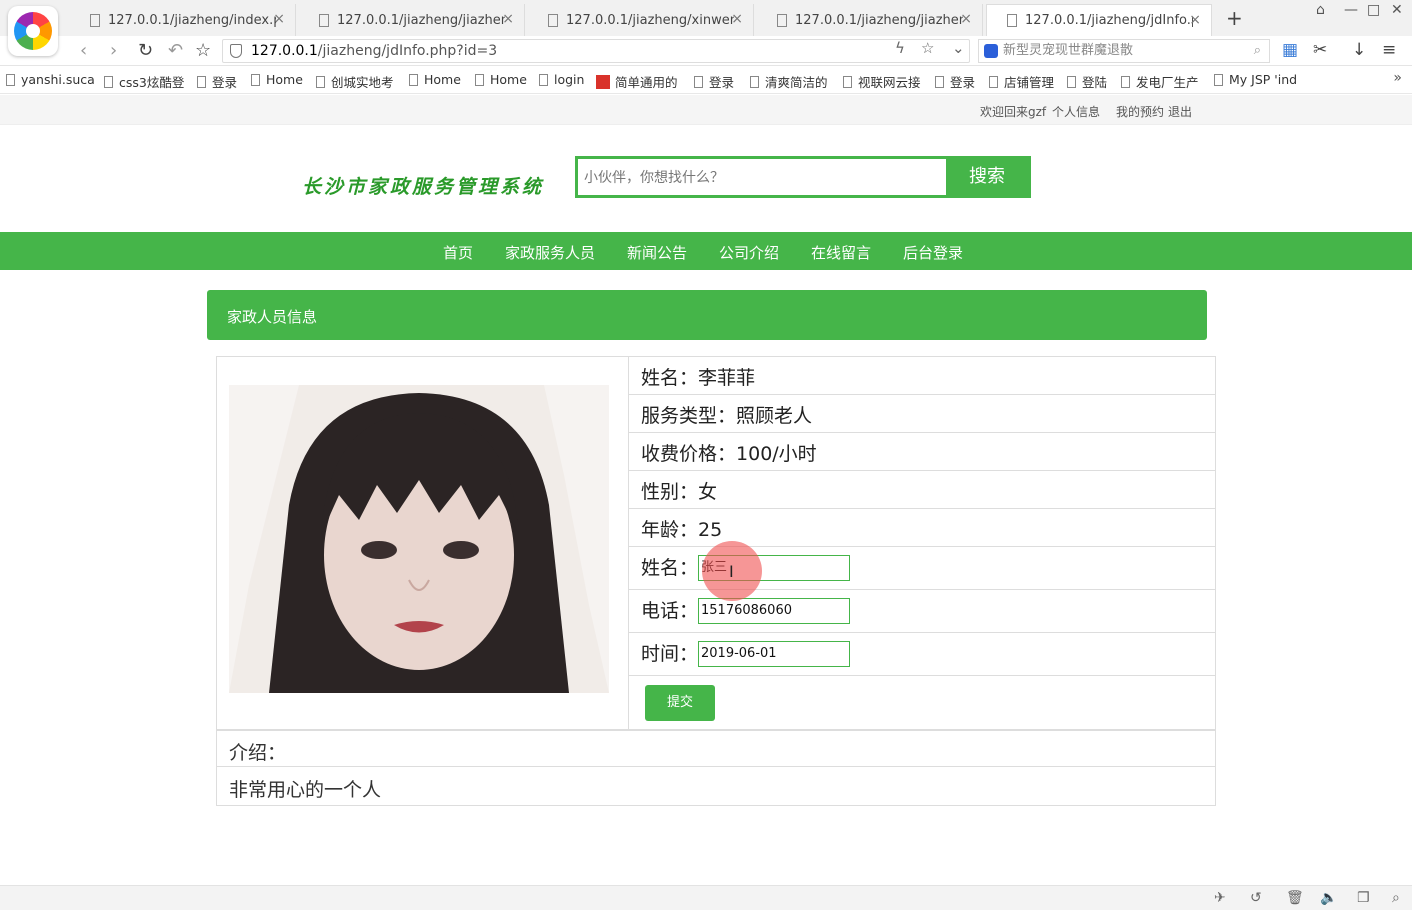  What do you see at coordinates (175, 50) in the screenshot?
I see `undo-close-icon: ↶` at bounding box center [175, 50].